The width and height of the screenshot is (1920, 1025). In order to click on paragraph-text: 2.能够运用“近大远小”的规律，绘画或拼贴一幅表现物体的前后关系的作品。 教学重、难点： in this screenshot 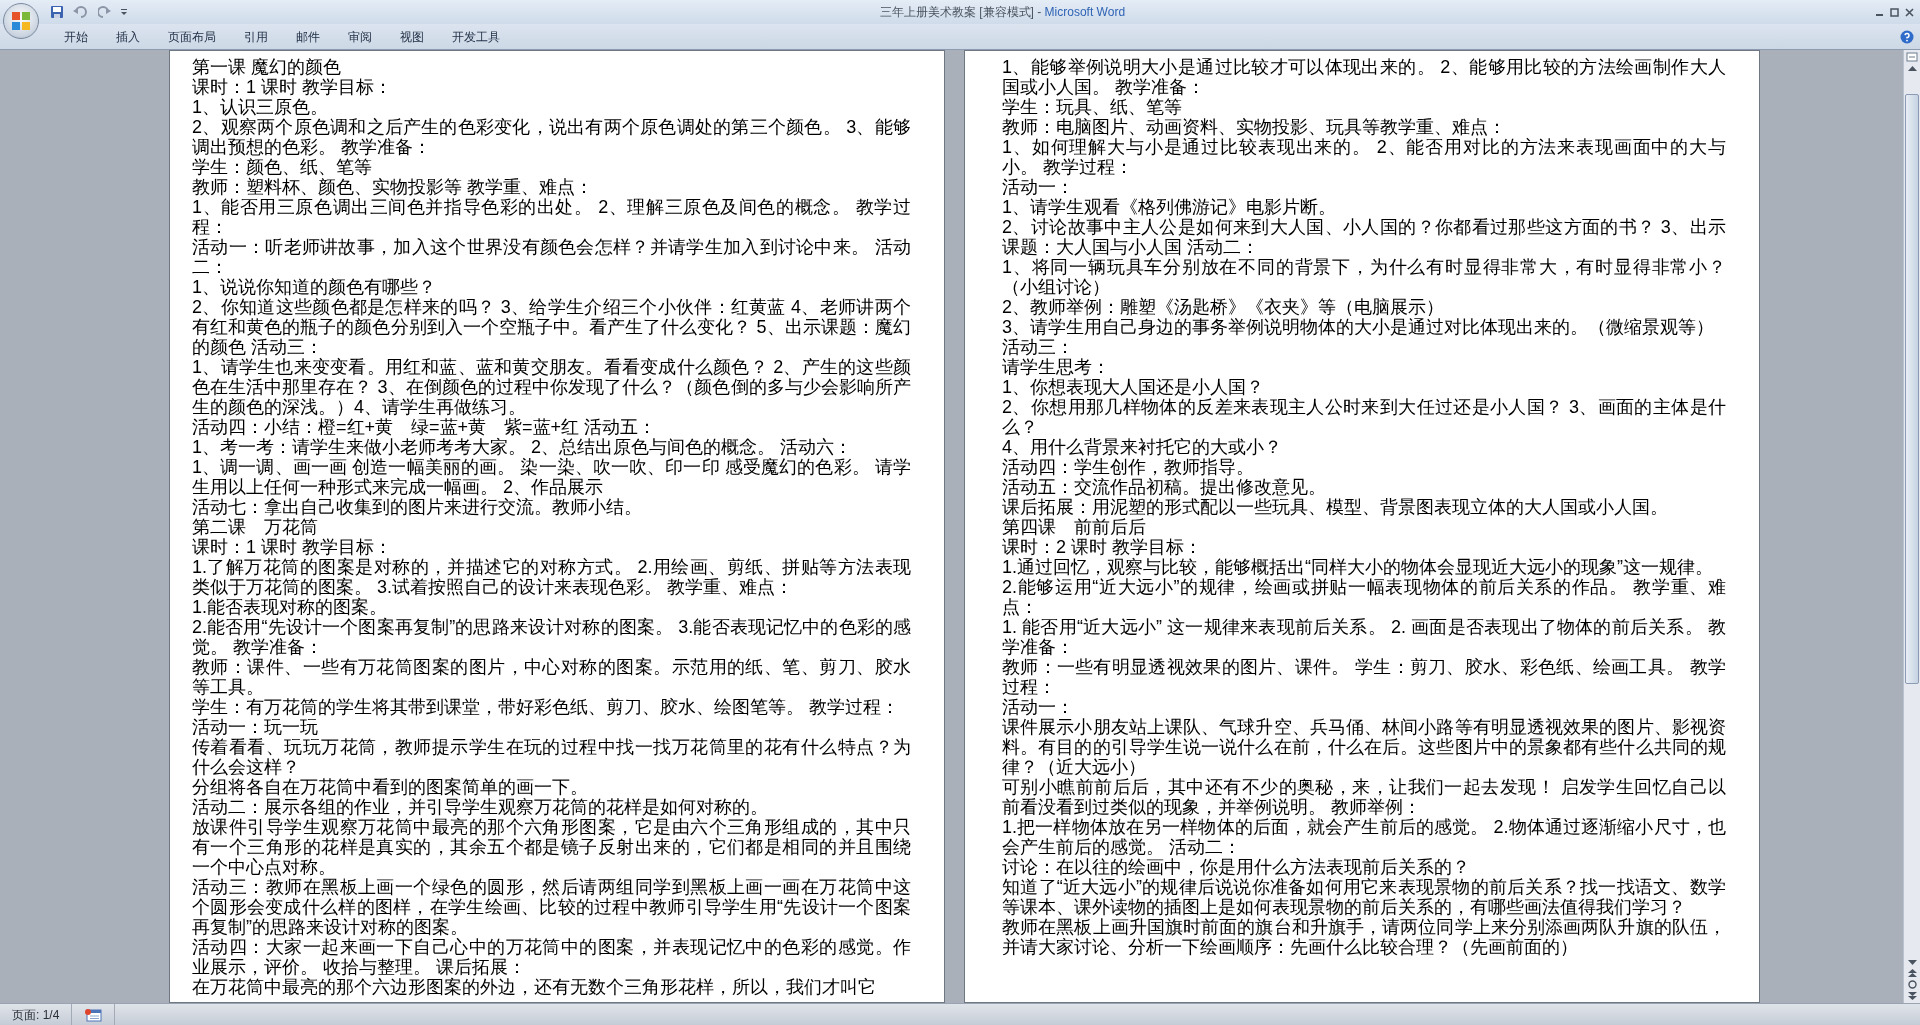, I will do `click(1364, 597)`.